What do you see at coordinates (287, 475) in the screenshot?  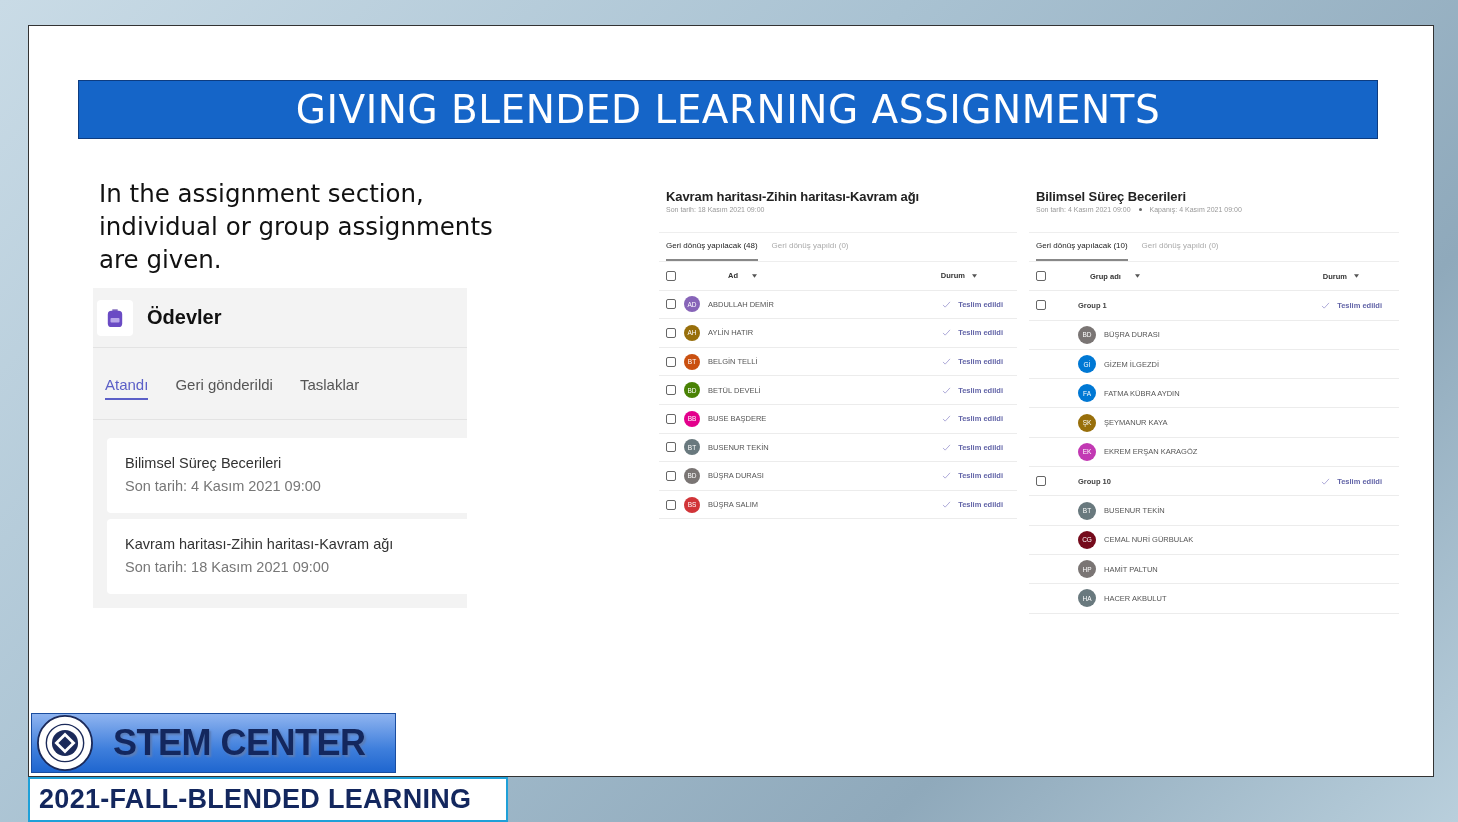 I see `assignment-card: Bilimsel Süreç Becerileri Son tarih: 4 Kasım 2021 09:00` at bounding box center [287, 475].